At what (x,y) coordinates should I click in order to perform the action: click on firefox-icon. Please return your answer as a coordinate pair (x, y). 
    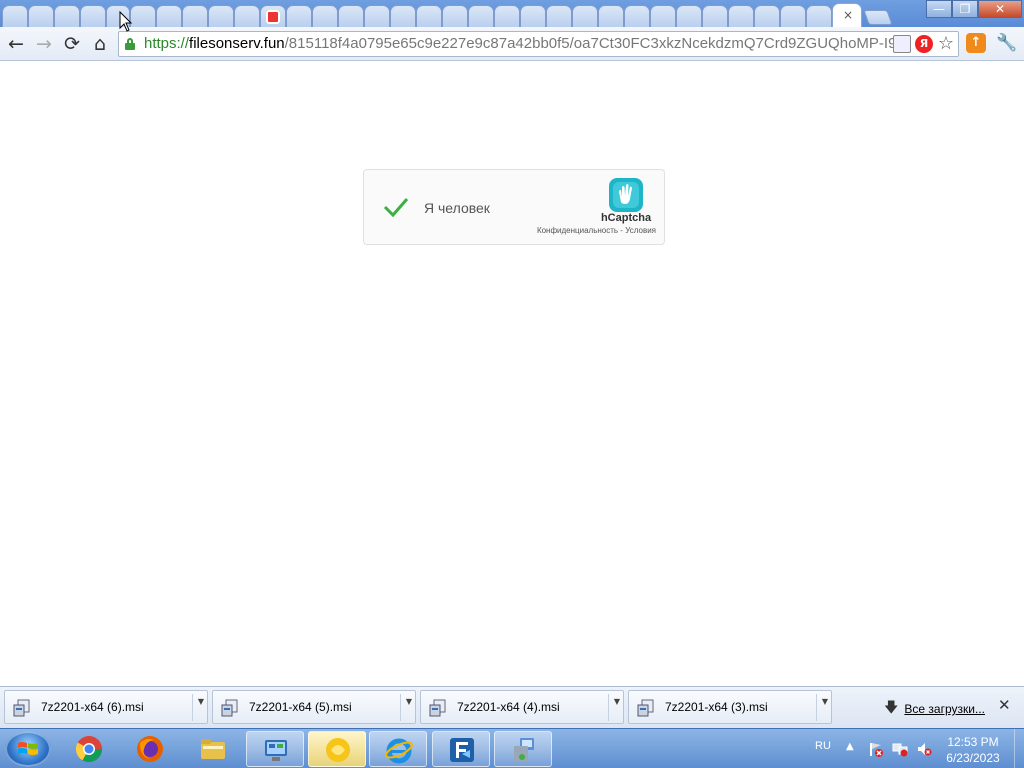
    Looking at the image, I should click on (150, 749).